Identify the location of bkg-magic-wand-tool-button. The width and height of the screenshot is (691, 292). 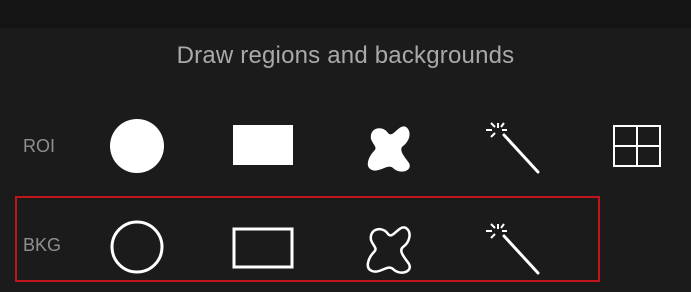
(515, 249).